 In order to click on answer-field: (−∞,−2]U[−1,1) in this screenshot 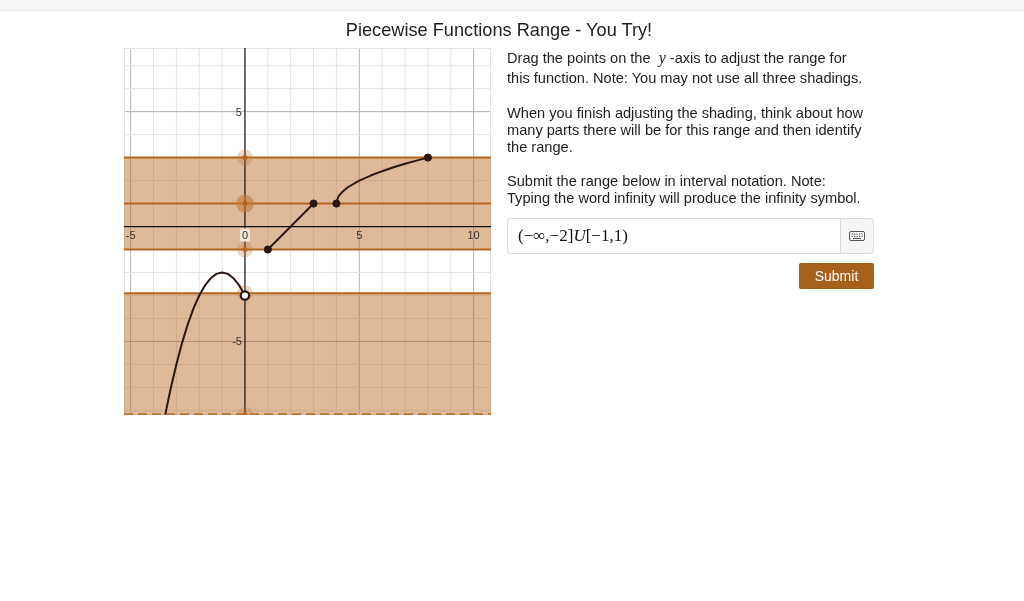, I will do `click(673, 236)`.